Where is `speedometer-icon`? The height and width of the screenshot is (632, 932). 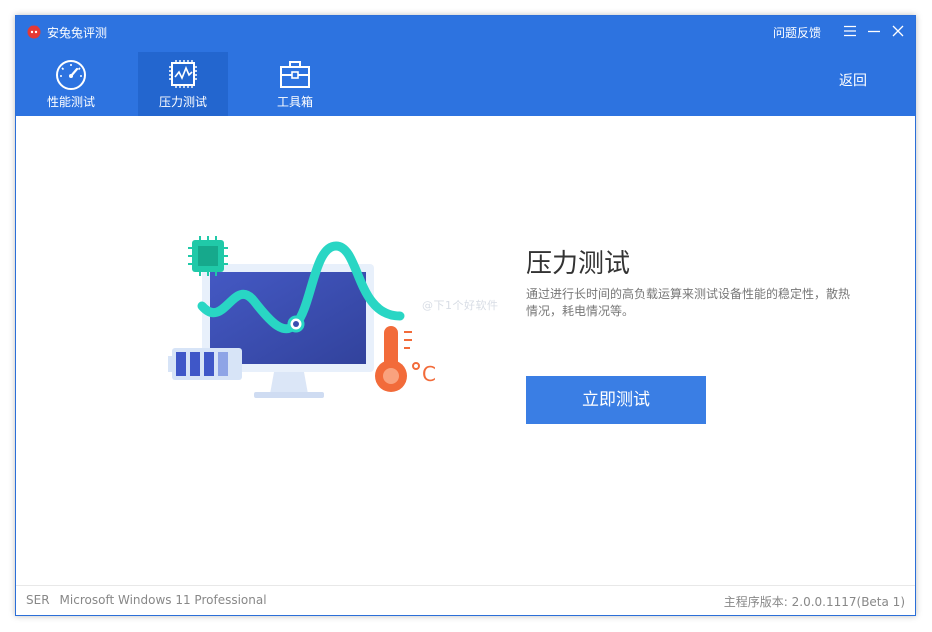 speedometer-icon is located at coordinates (71, 74).